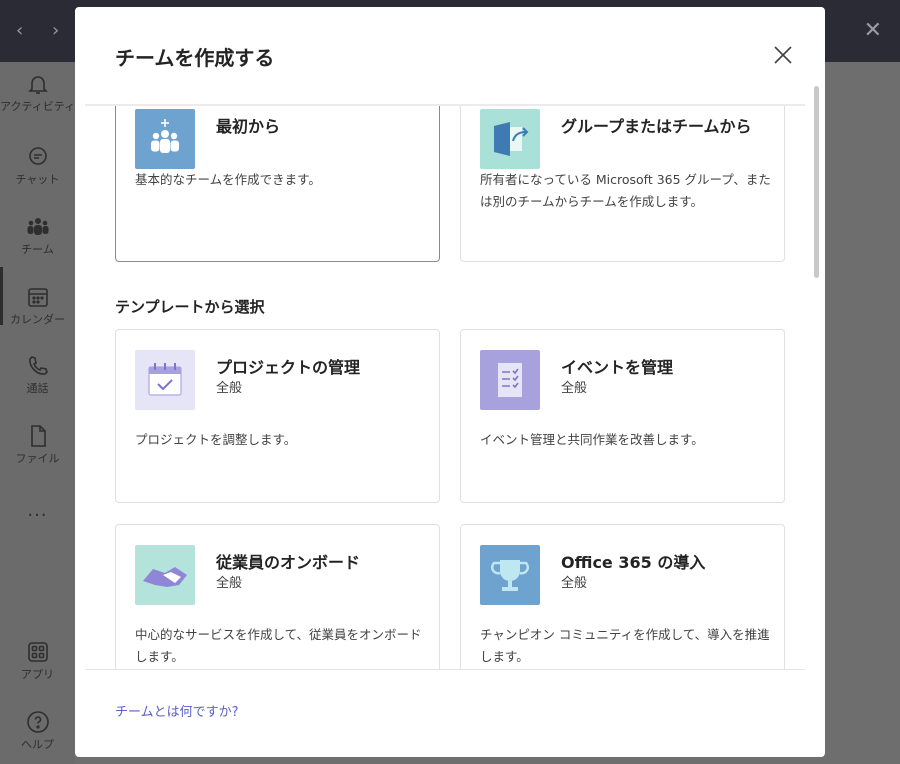 This screenshot has height=764, width=900. I want to click on bell-icon, so click(37, 85).